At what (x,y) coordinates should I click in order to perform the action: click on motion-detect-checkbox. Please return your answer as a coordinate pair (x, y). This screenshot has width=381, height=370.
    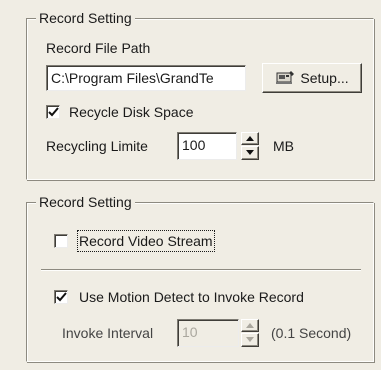
    Looking at the image, I should click on (61, 297).